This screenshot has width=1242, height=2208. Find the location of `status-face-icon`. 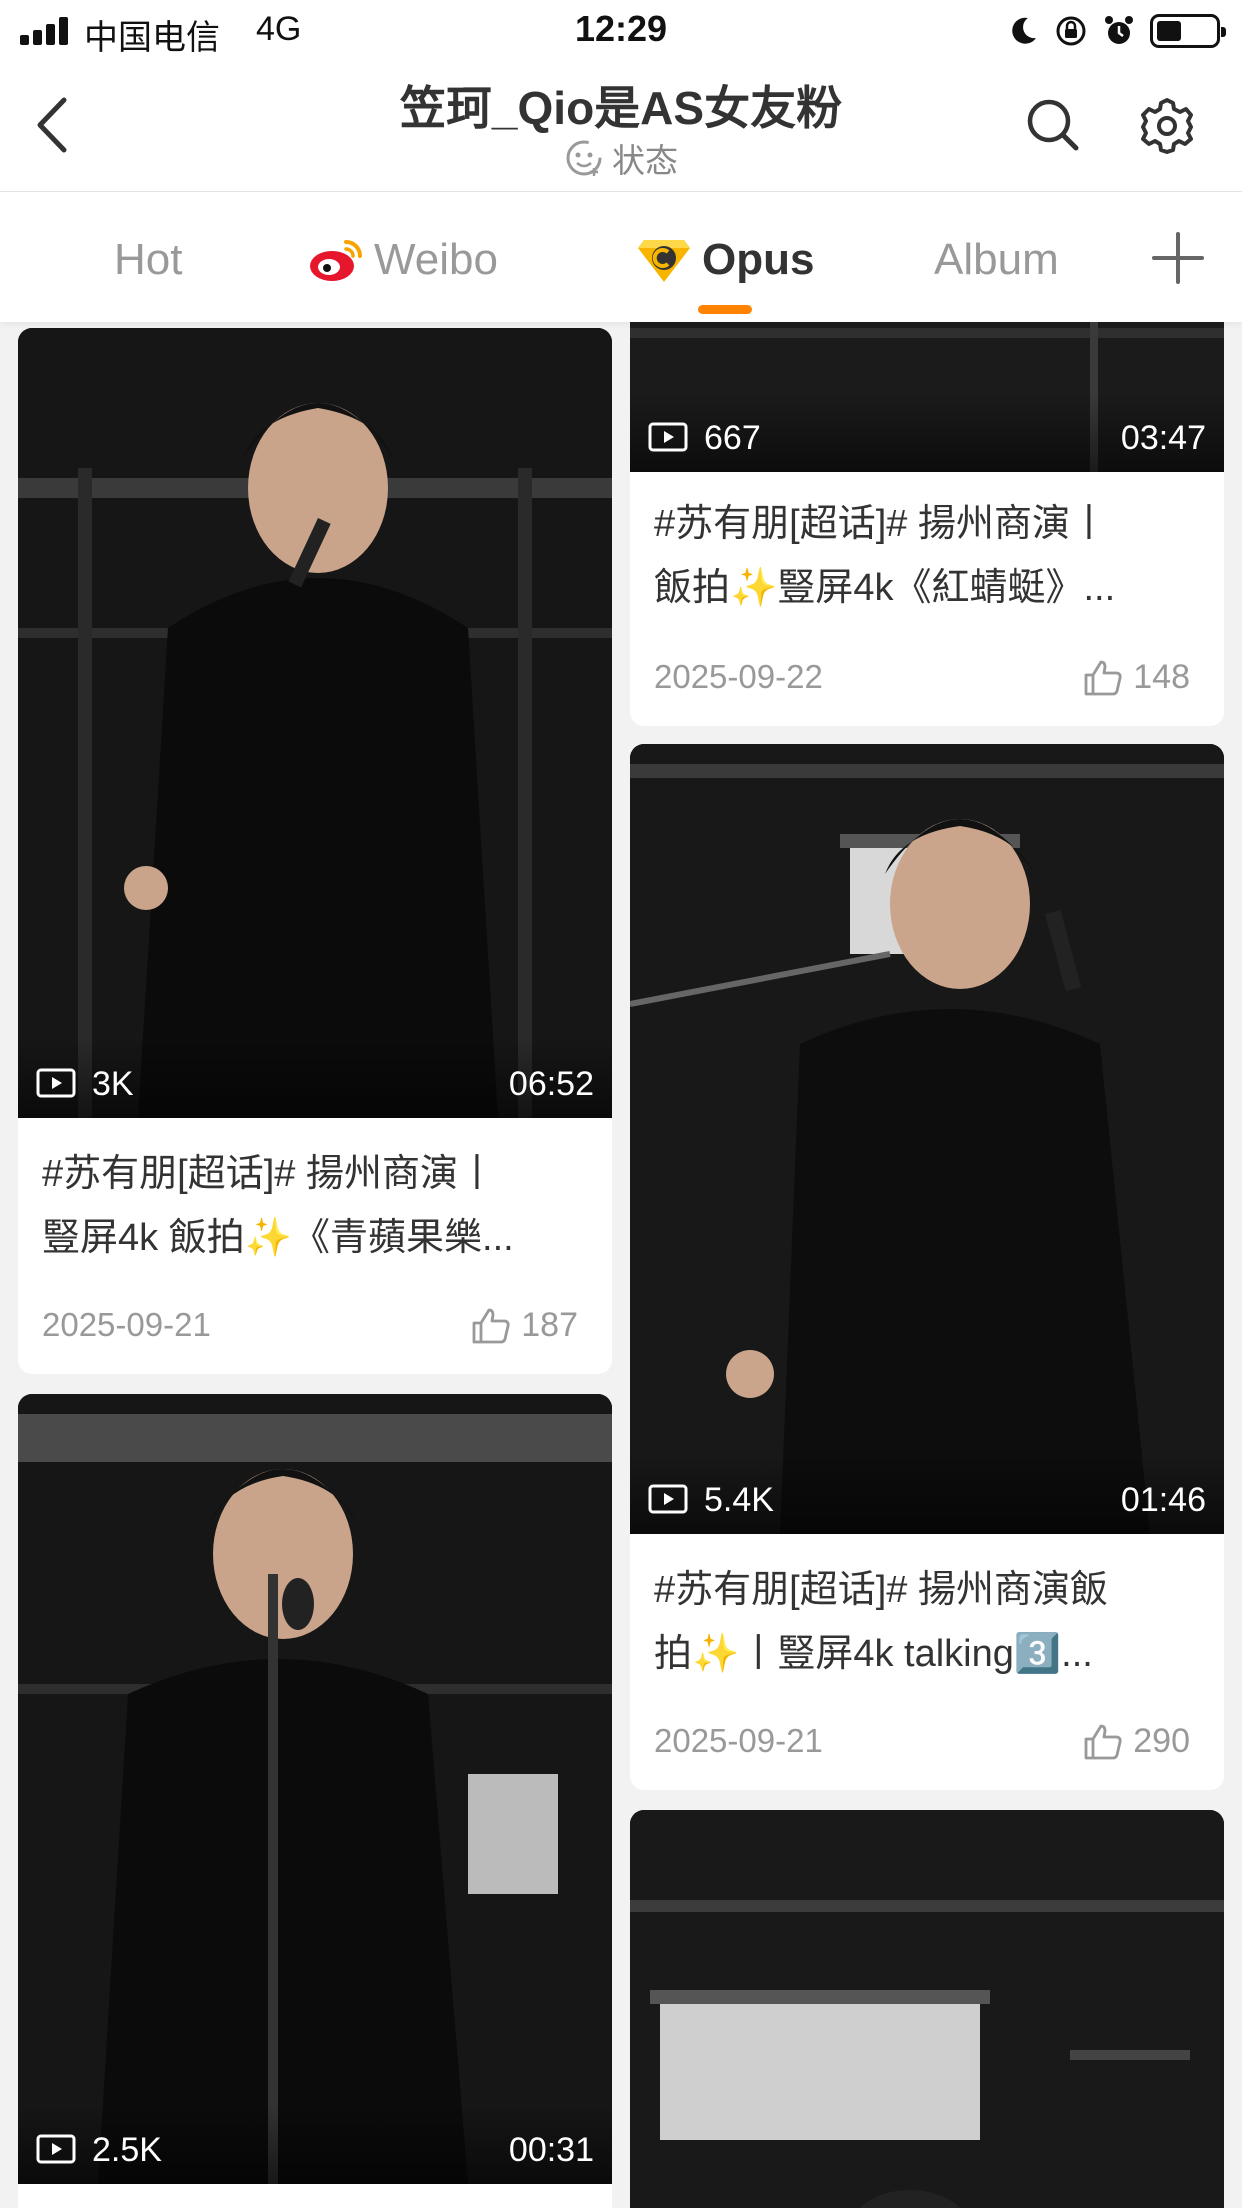

status-face-icon is located at coordinates (584, 158).